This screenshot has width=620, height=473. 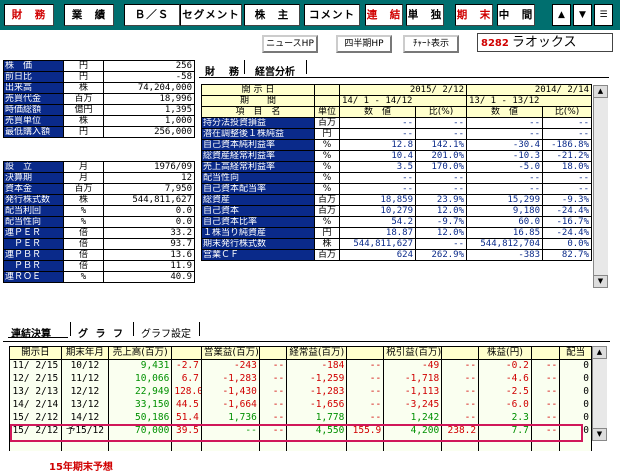 What do you see at coordinates (516, 15) in the screenshot?
I see `tab-interim: 中 間` at bounding box center [516, 15].